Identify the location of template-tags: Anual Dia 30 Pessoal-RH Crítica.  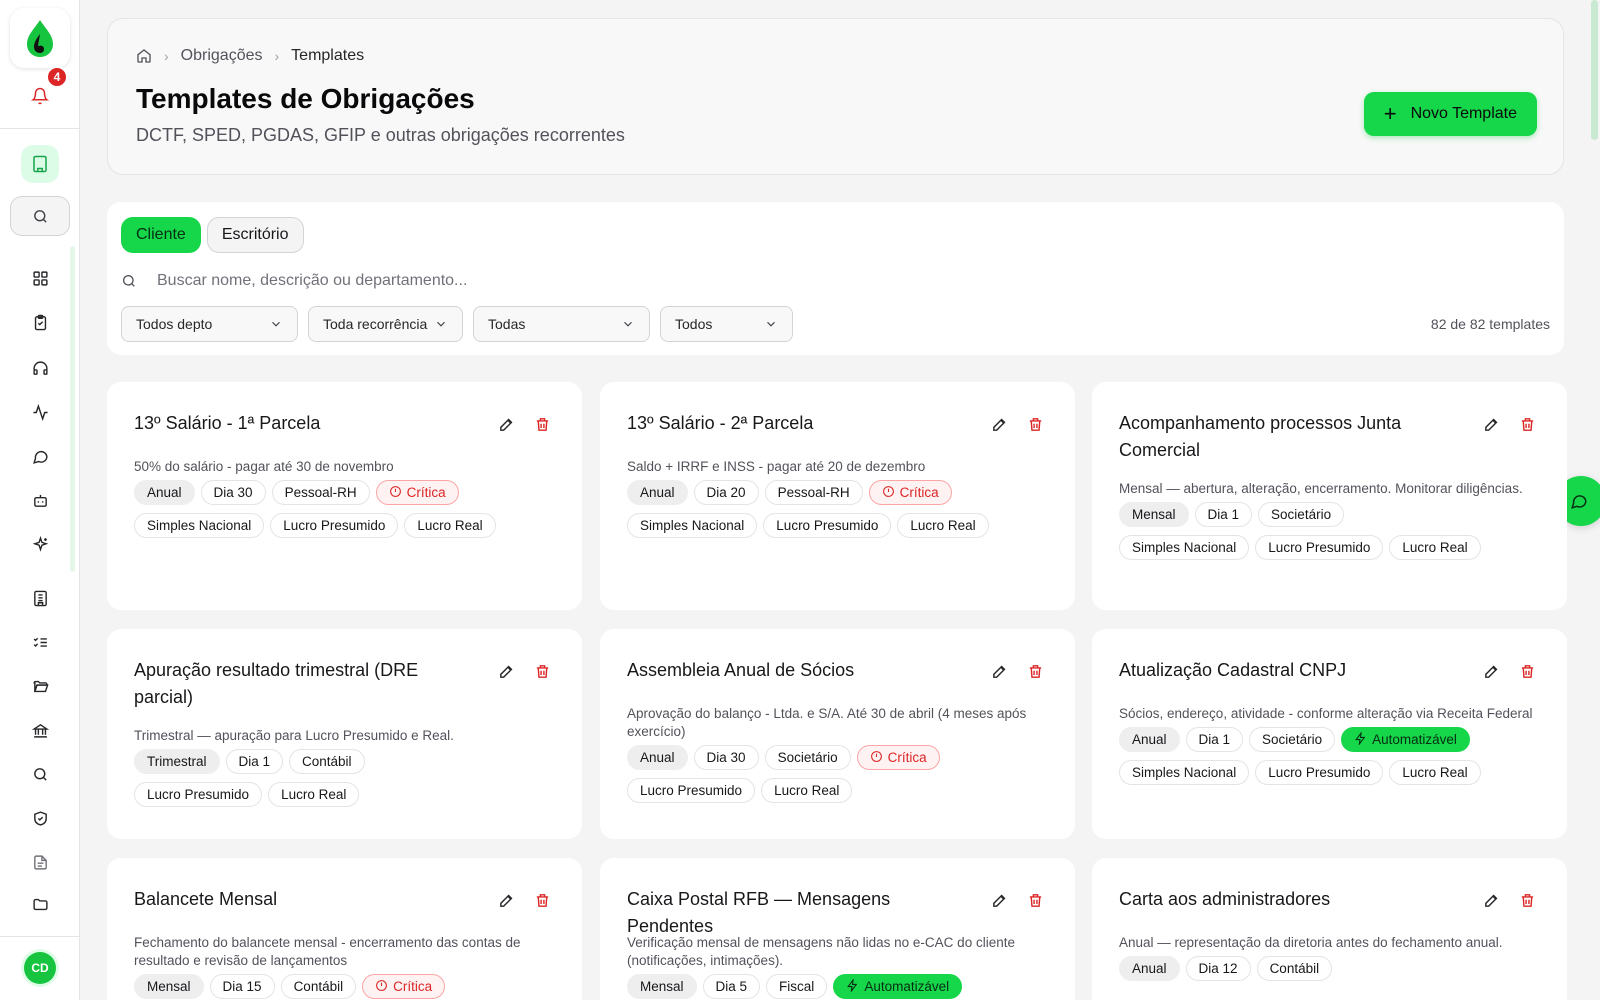
(296, 492).